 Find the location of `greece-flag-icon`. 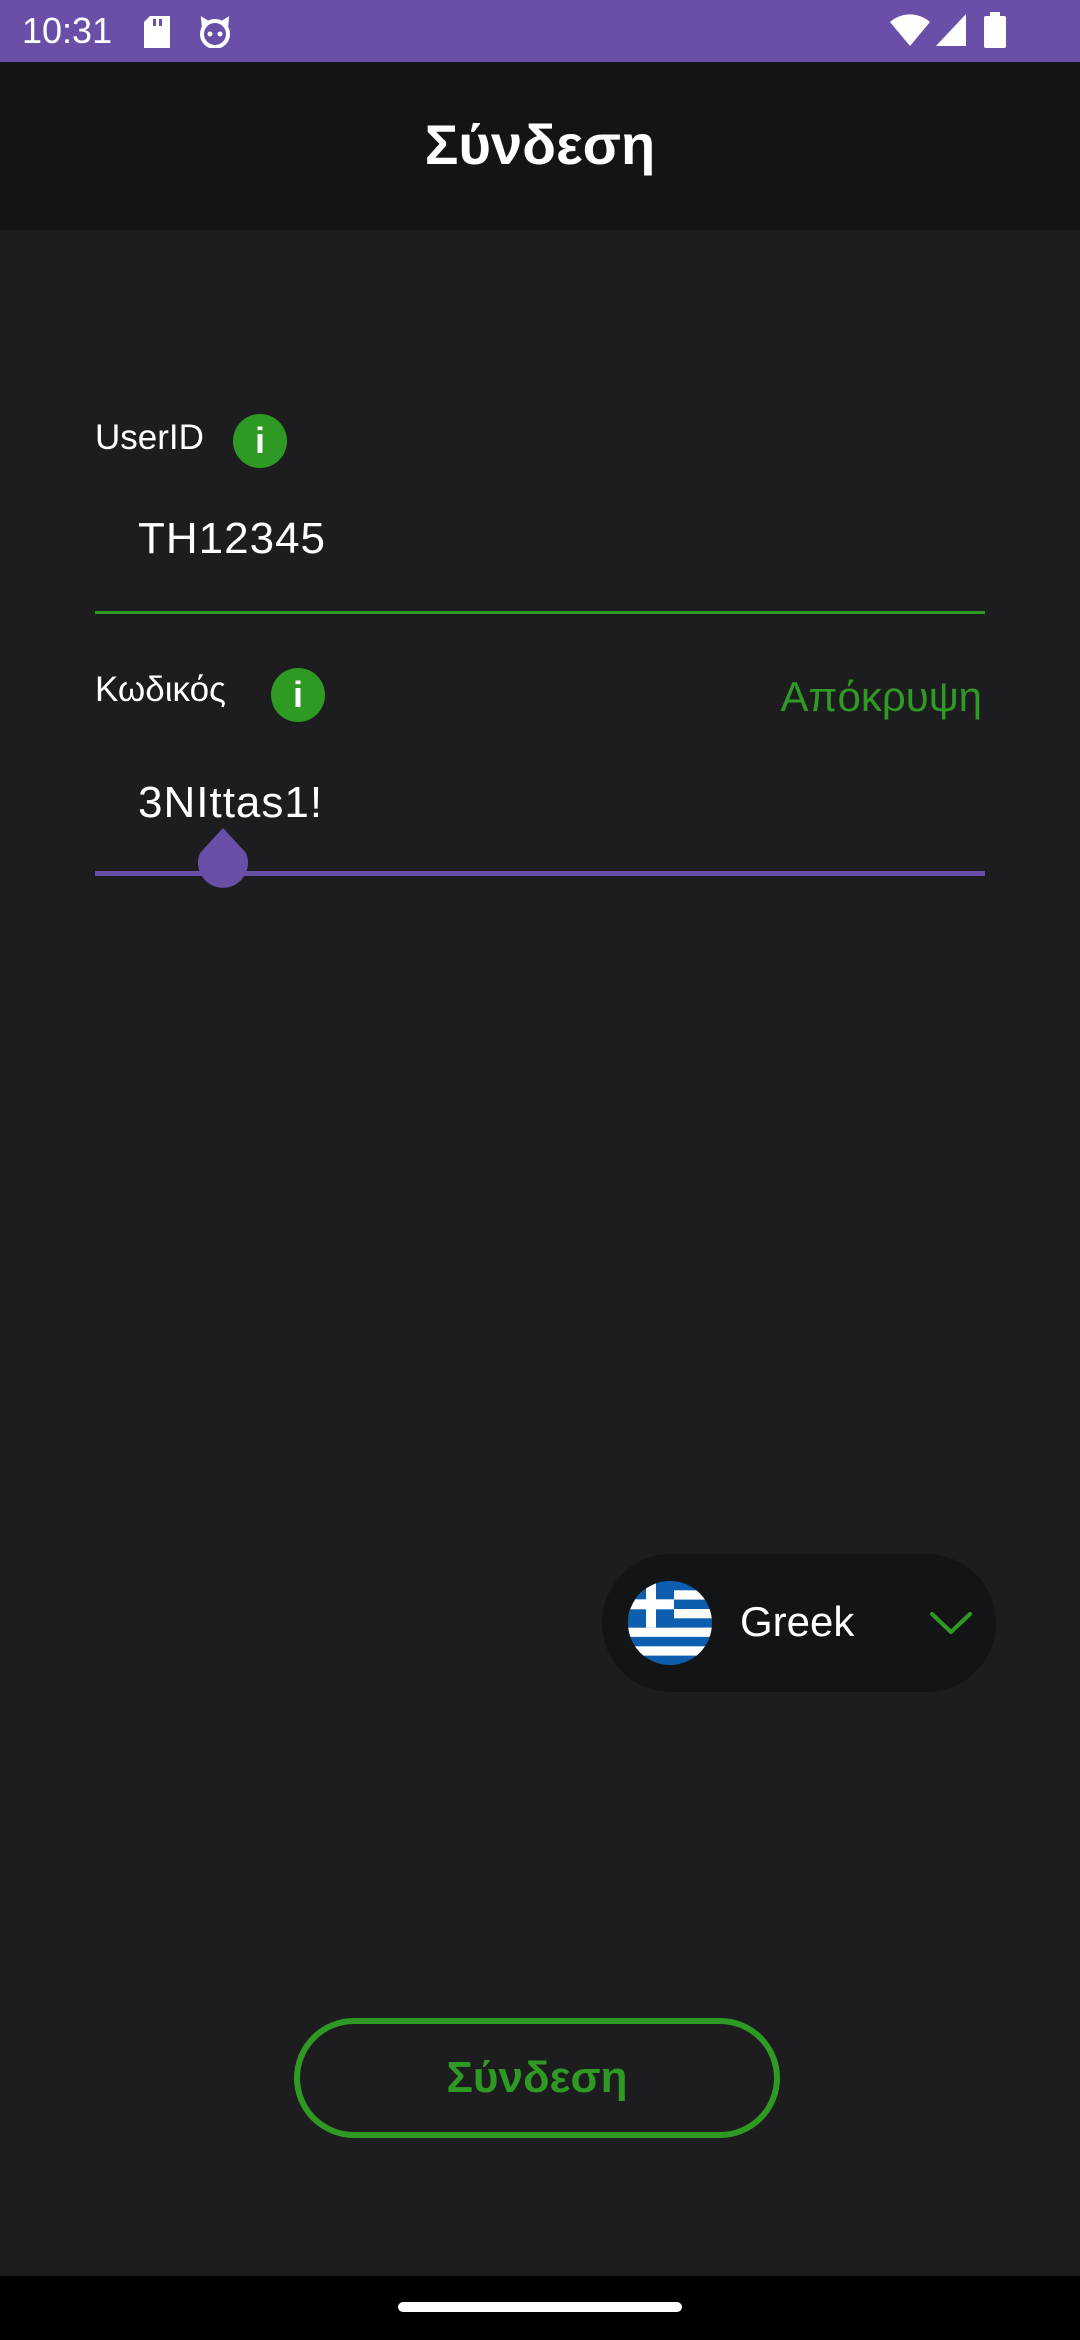

greece-flag-icon is located at coordinates (670, 1623).